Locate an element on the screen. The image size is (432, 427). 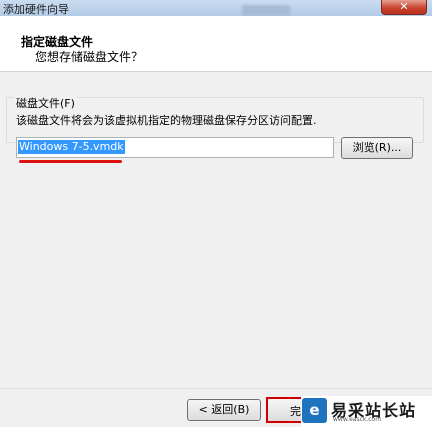
close-icon: ✕ is located at coordinates (404, 6).